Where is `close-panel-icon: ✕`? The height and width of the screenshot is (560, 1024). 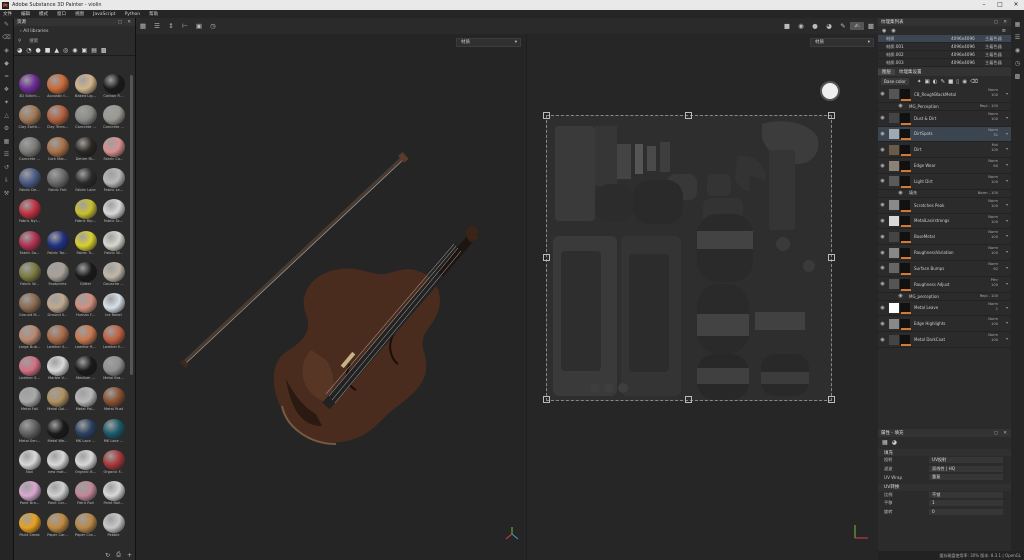
close-panel-icon: ✕ is located at coordinates (1005, 433).